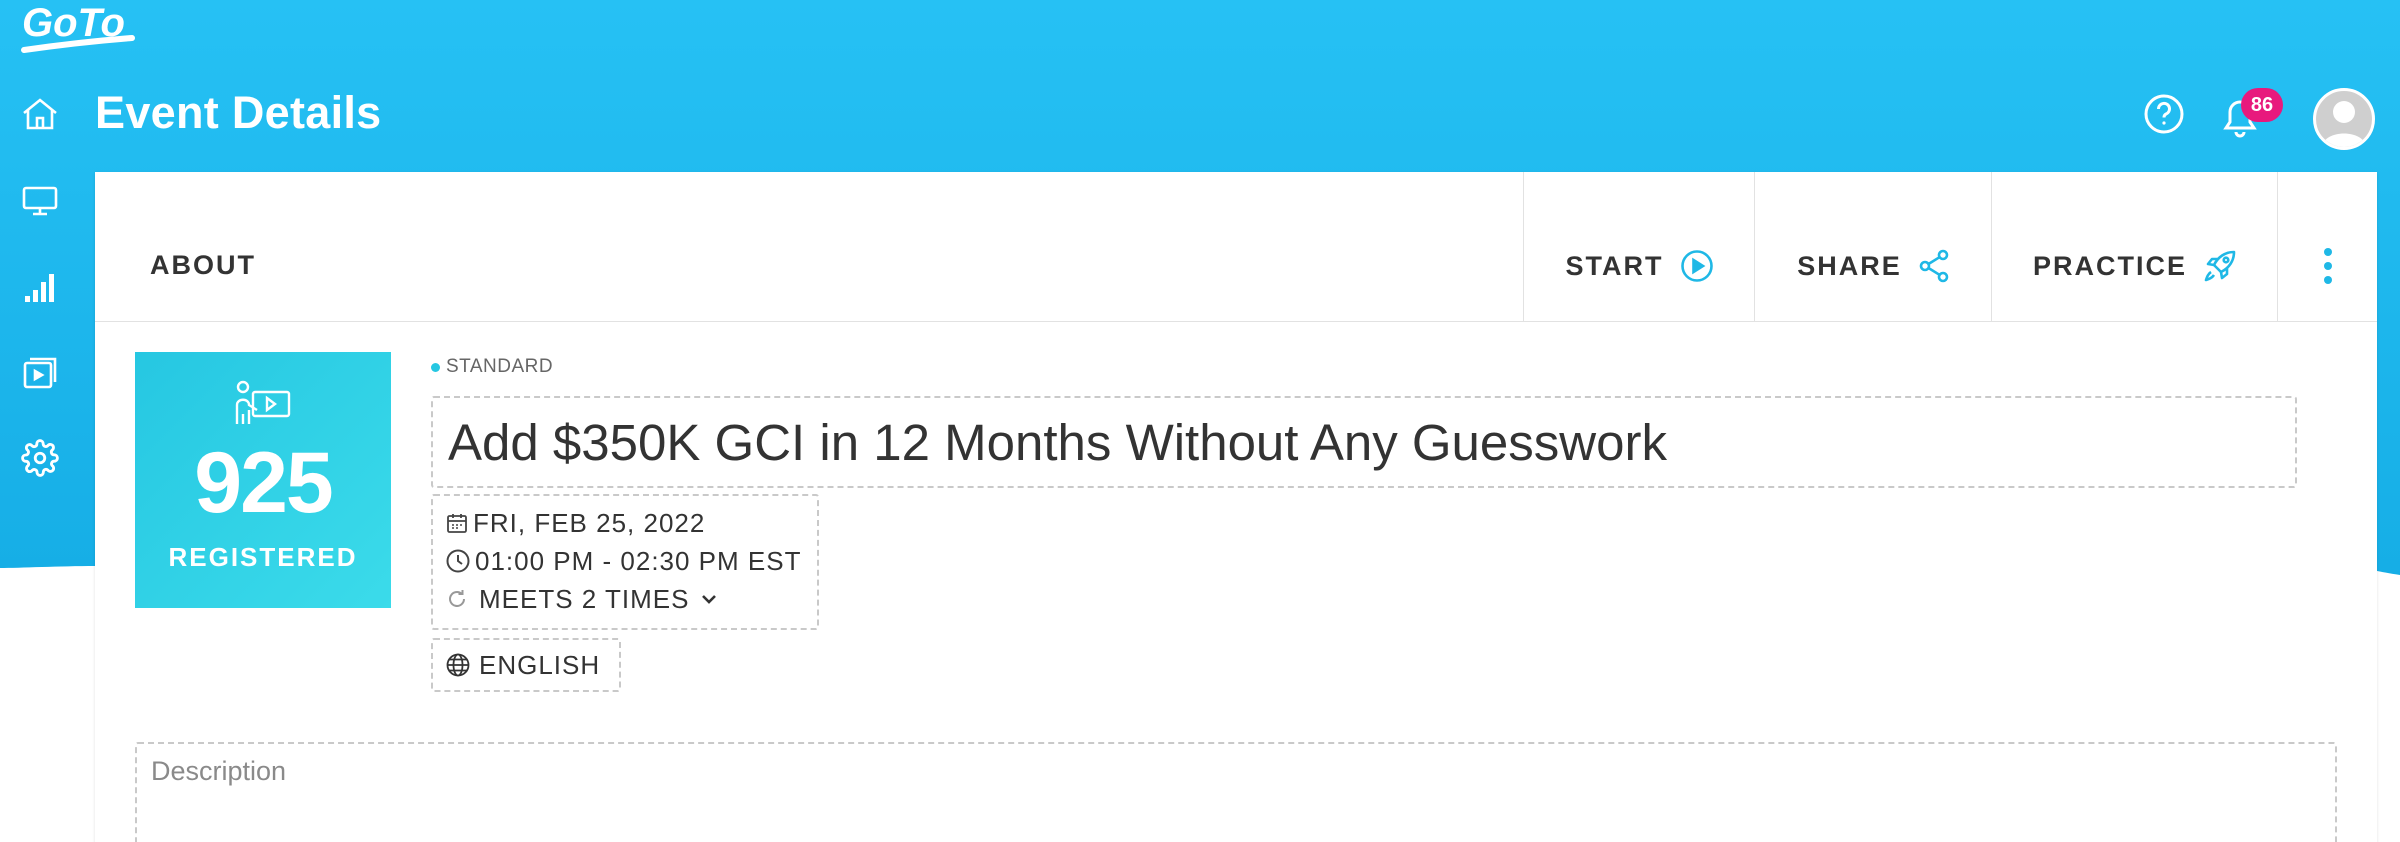 The width and height of the screenshot is (2400, 842). What do you see at coordinates (2327, 266) in the screenshot?
I see `more-vertical-icon` at bounding box center [2327, 266].